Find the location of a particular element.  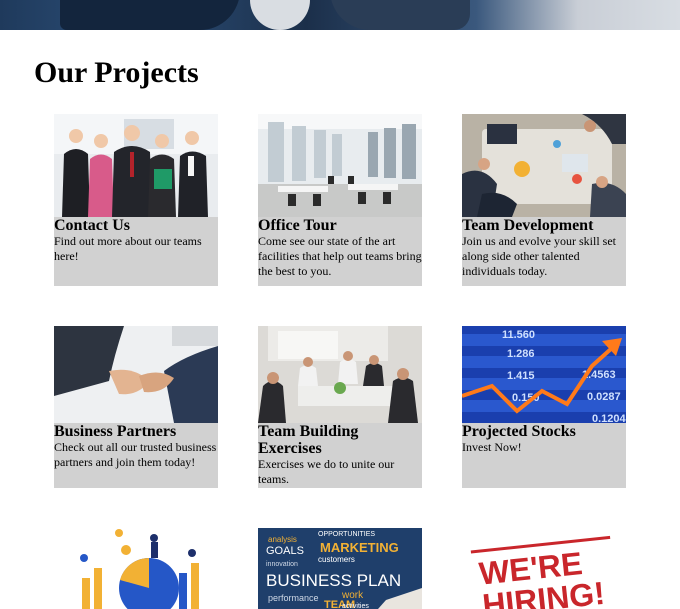

team-meeting-photo is located at coordinates (544, 165).